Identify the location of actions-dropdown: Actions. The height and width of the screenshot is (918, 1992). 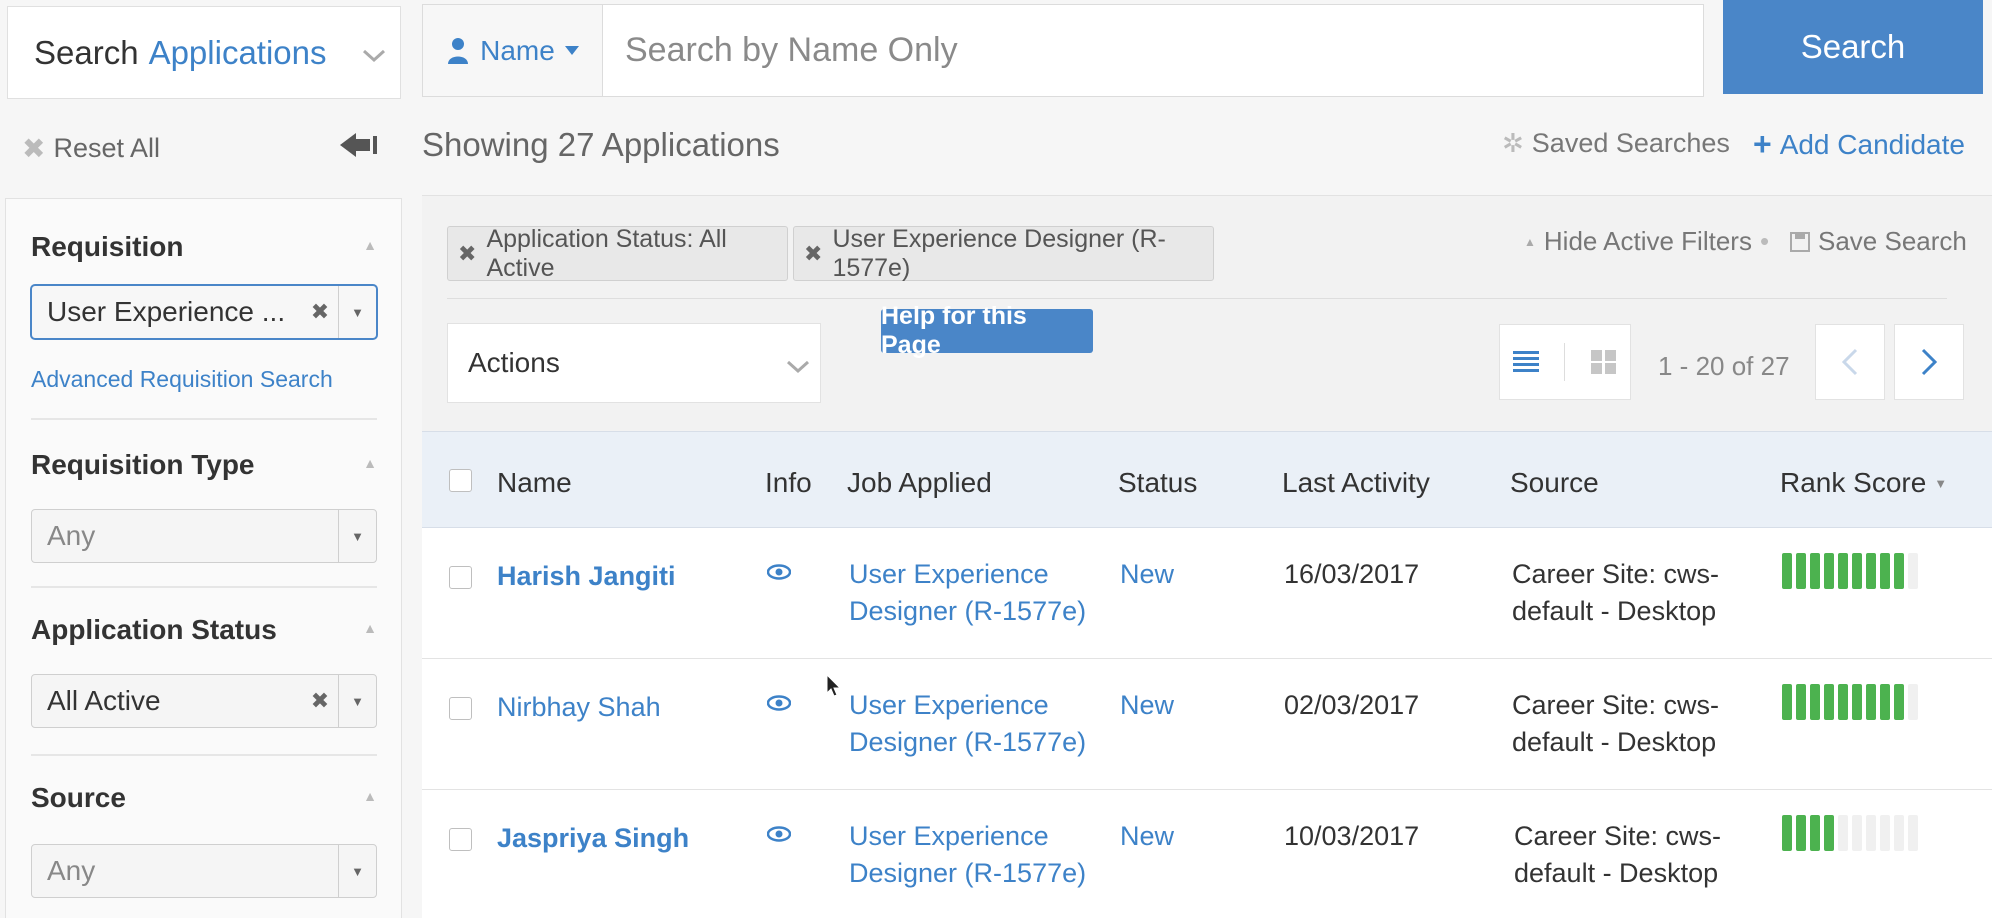
(634, 363).